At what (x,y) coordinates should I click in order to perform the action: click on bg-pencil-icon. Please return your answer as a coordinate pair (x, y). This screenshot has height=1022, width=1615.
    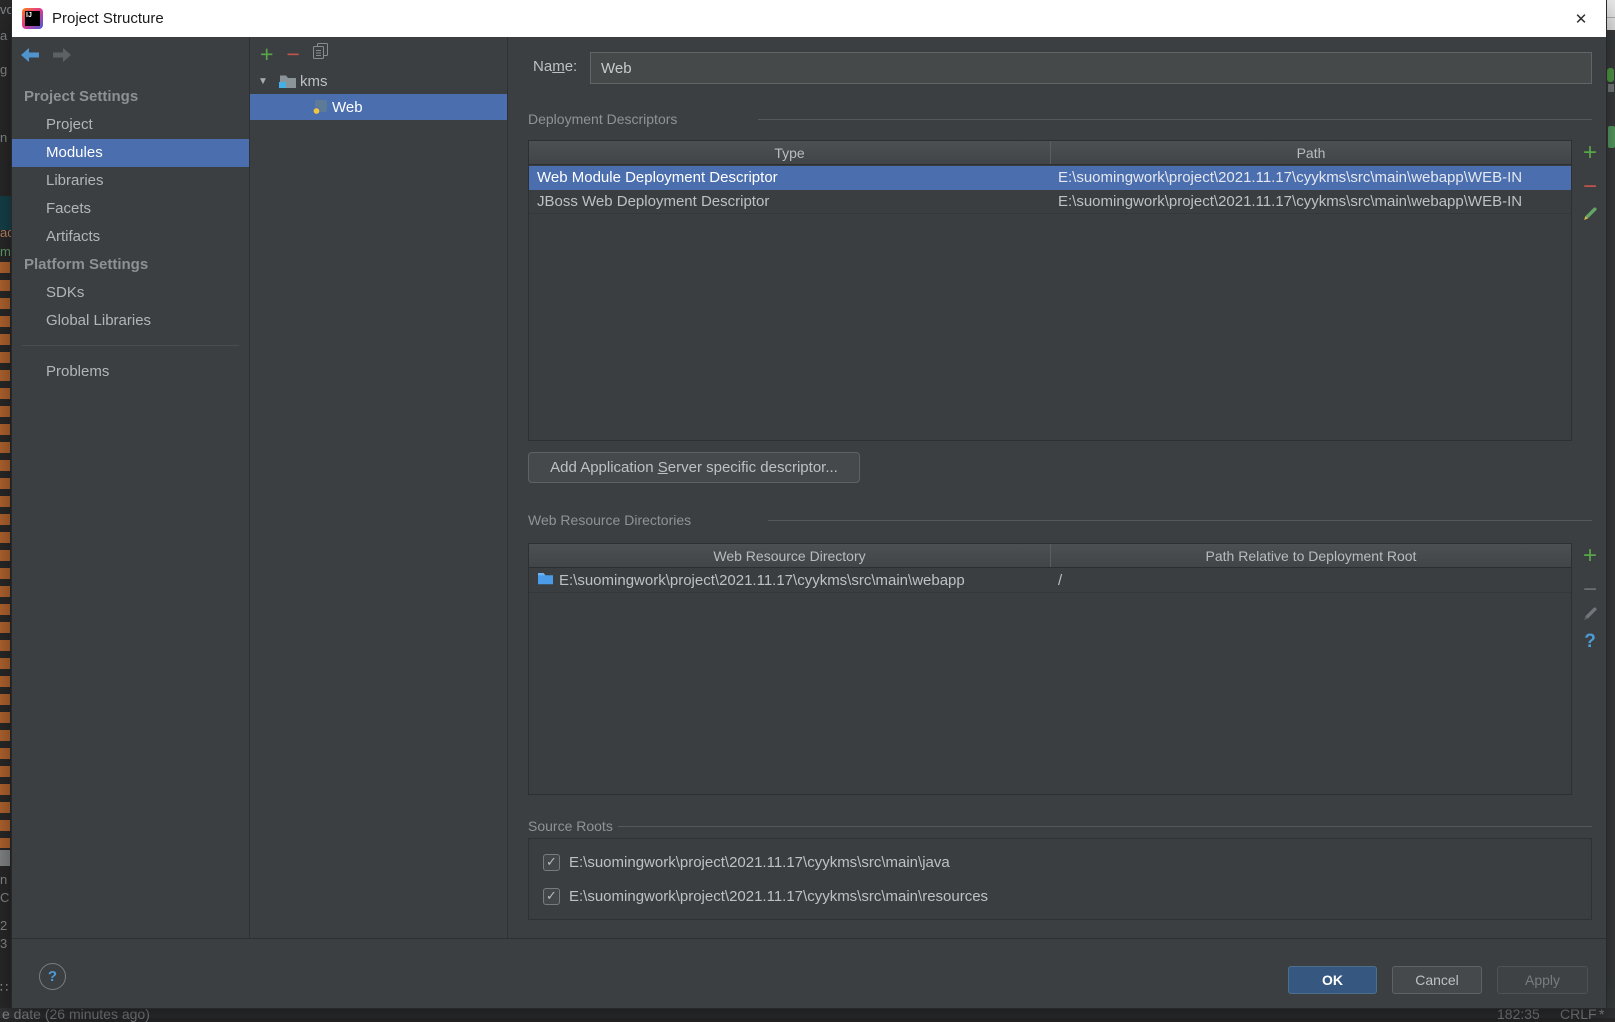
    Looking at the image, I should click on (1611, 137).